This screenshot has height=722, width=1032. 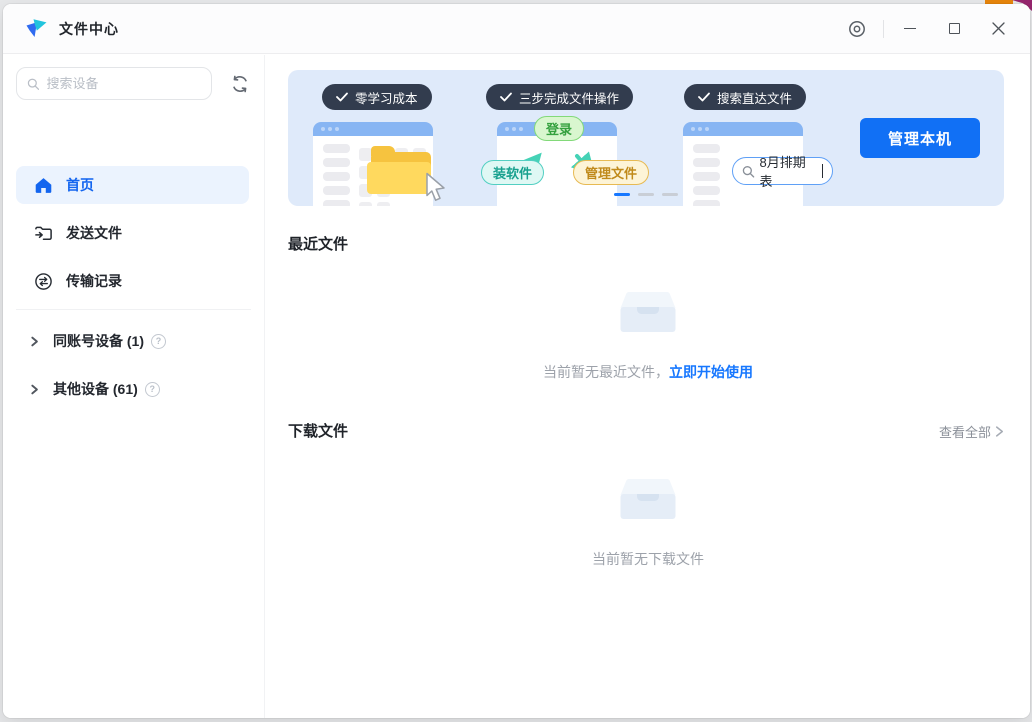 What do you see at coordinates (964, 432) in the screenshot?
I see `view-all-label: 查看全部` at bounding box center [964, 432].